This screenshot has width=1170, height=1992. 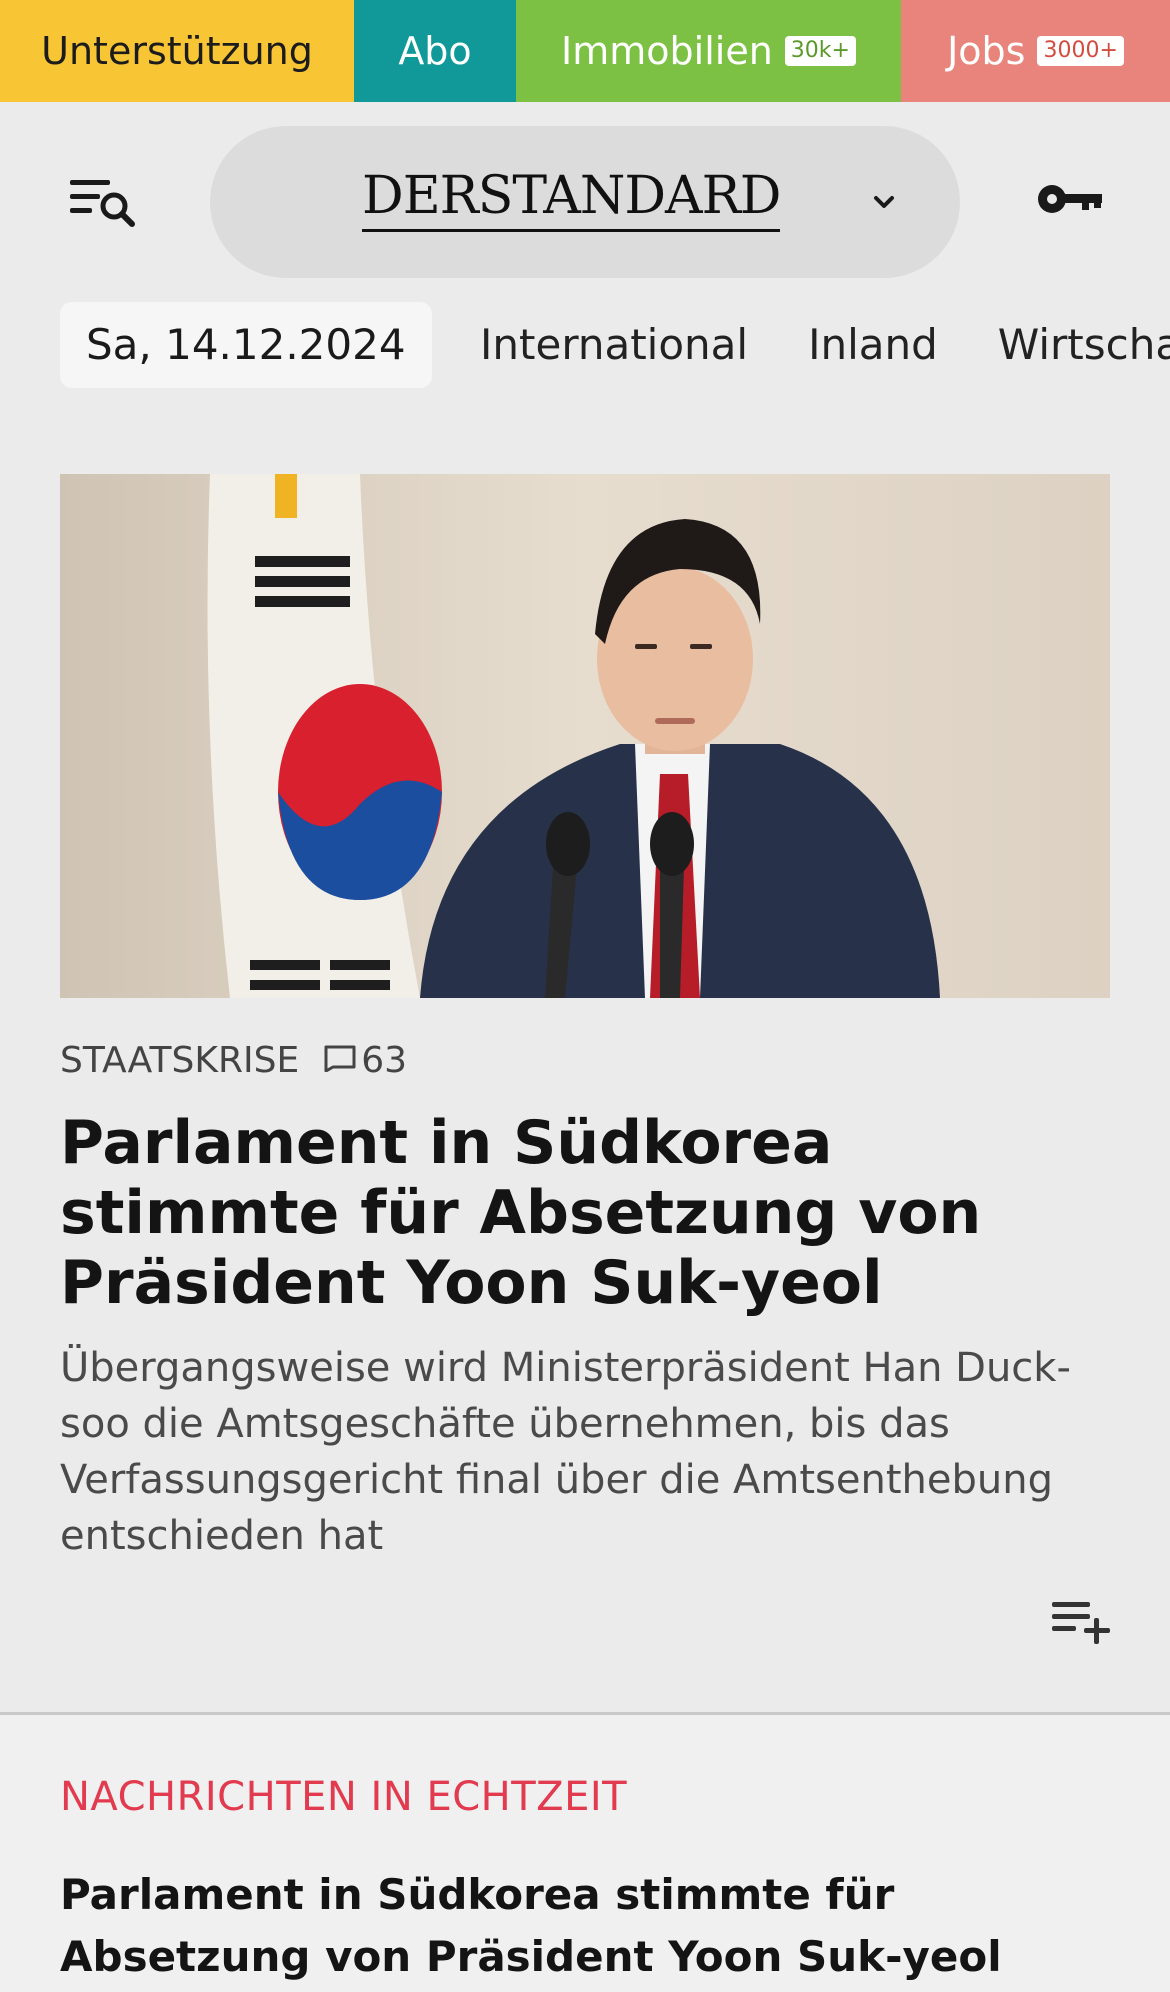 What do you see at coordinates (384, 1060) in the screenshot?
I see `comment-count: 63` at bounding box center [384, 1060].